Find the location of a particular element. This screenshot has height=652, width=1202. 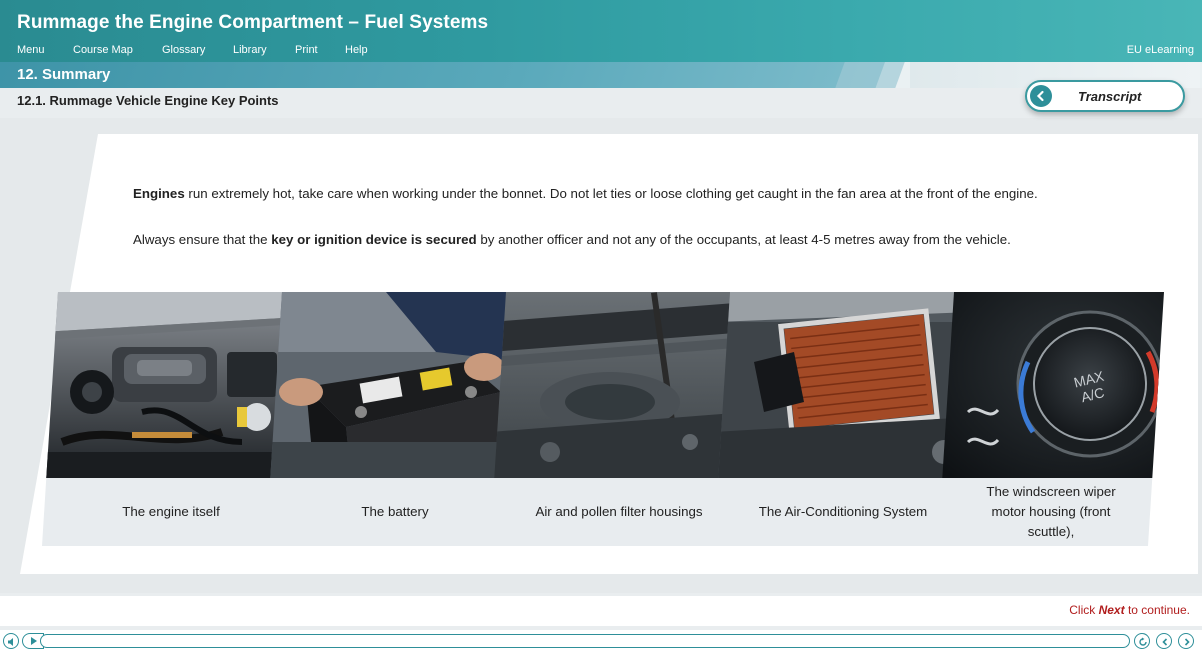

menu-item-menu: Menu is located at coordinates (31, 50).